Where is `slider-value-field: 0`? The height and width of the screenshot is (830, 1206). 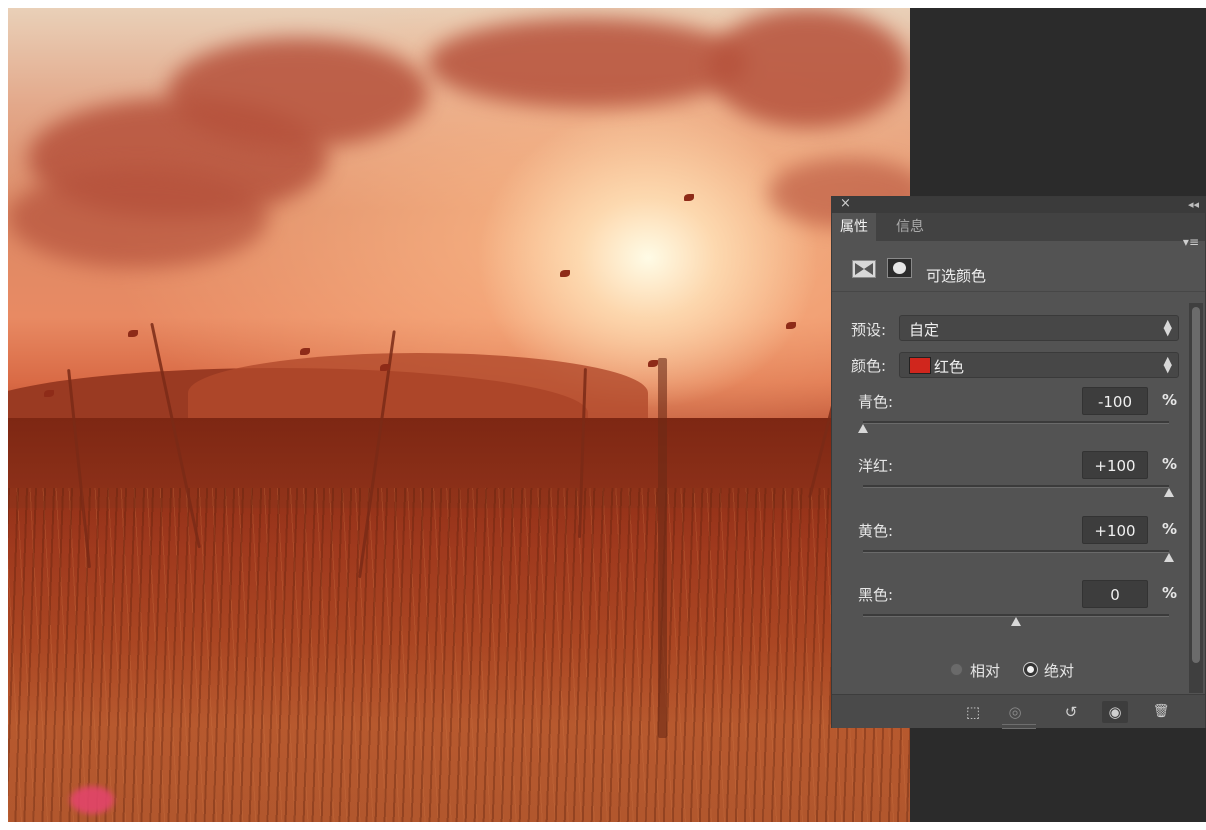 slider-value-field: 0 is located at coordinates (1115, 594).